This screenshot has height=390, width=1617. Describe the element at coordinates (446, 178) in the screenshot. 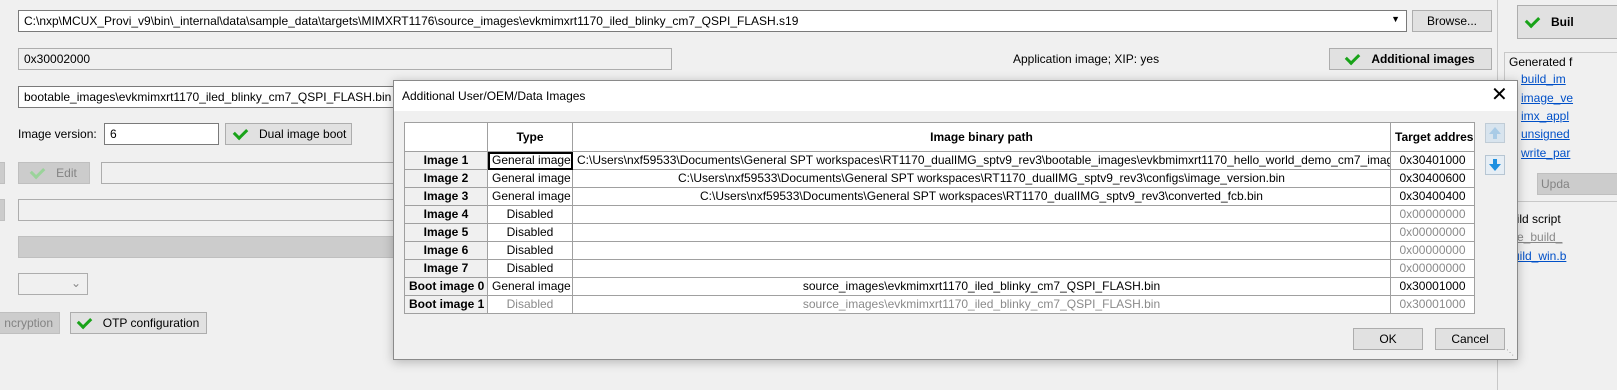

I see `row-header: Image 2` at that location.